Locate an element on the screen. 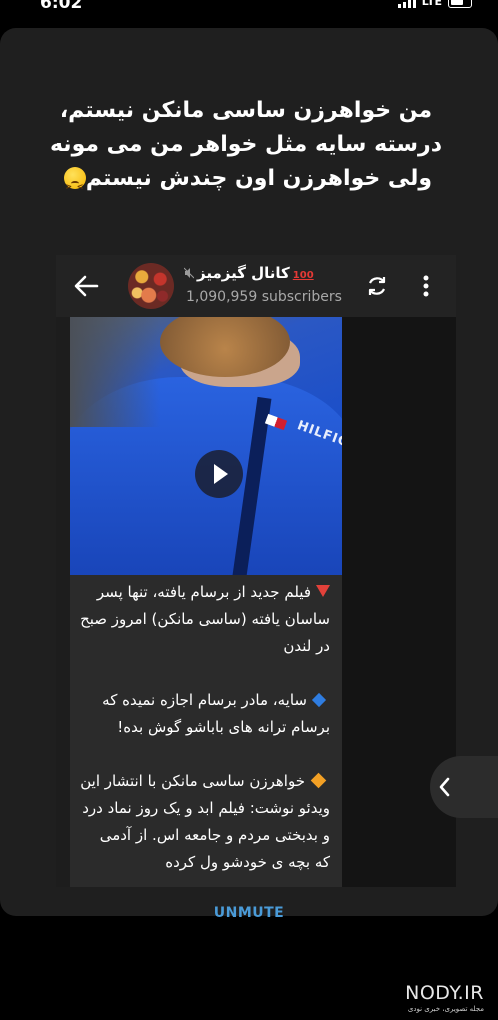 The height and width of the screenshot is (1020, 498). caption-line-3: ولی خواهرزن اون چندش نیستم is located at coordinates (259, 178).